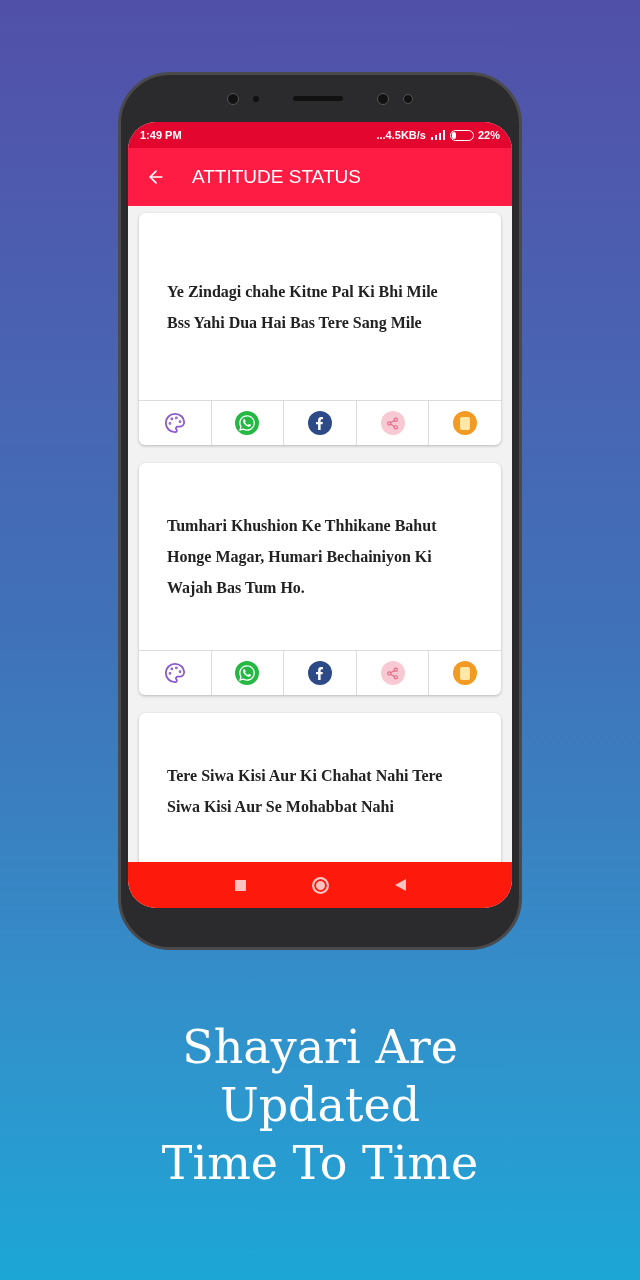  I want to click on status-text: Ye Zindagi chahe Kitne Pal Ki Bhi Mile Bss Yahi Dua Hai Bas Tere Sang Mile, so click(303, 307).